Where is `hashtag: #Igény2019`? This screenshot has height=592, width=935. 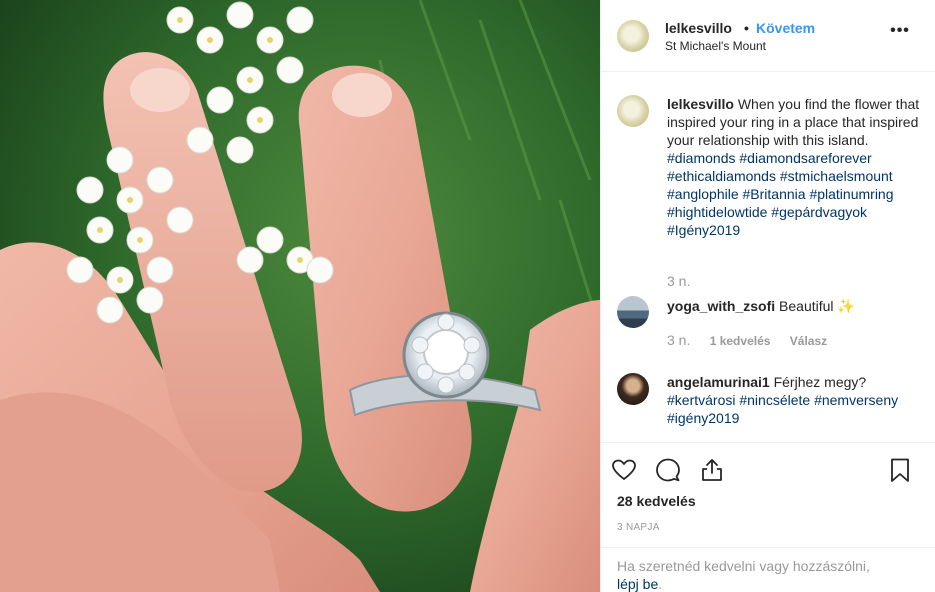 hashtag: #Igény2019 is located at coordinates (703, 230).